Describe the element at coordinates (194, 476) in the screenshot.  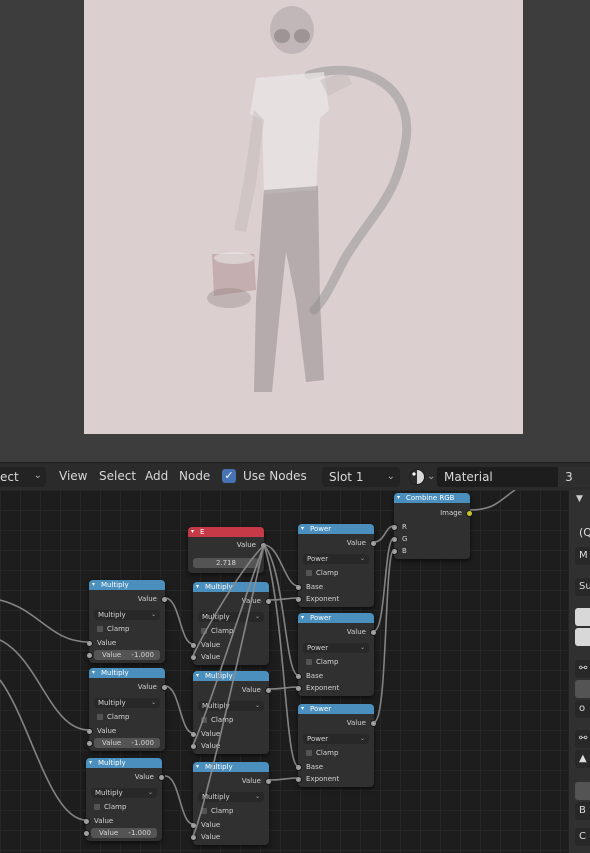
I see `menu-node: Node` at that location.